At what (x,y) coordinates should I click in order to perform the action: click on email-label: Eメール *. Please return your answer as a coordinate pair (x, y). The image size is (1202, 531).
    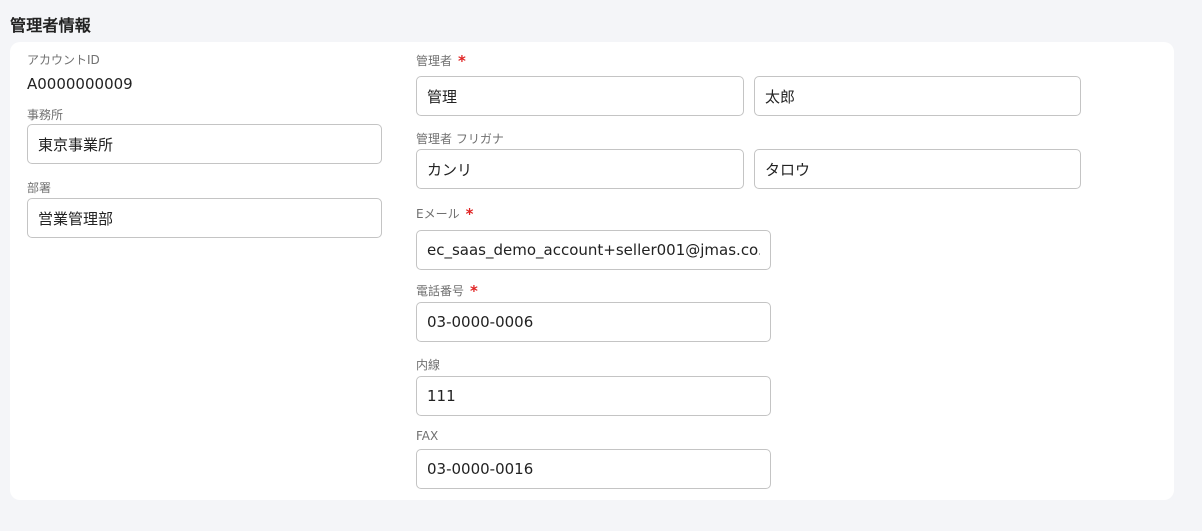
    Looking at the image, I should click on (444, 213).